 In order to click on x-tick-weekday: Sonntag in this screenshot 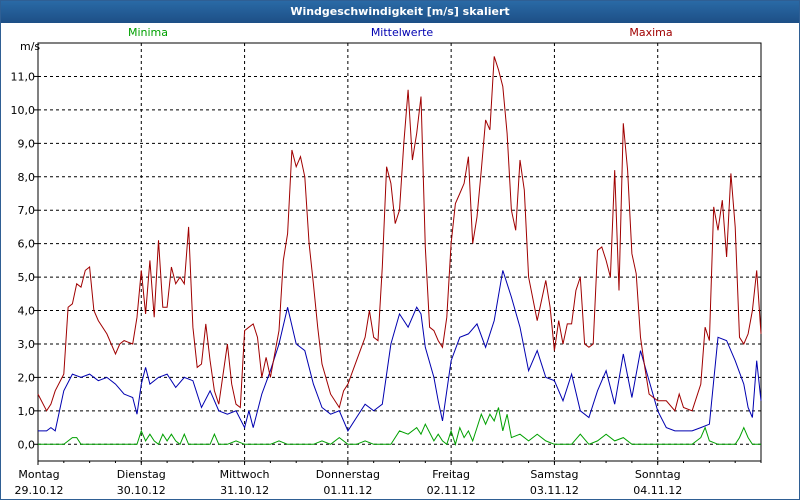, I will do `click(658, 474)`.